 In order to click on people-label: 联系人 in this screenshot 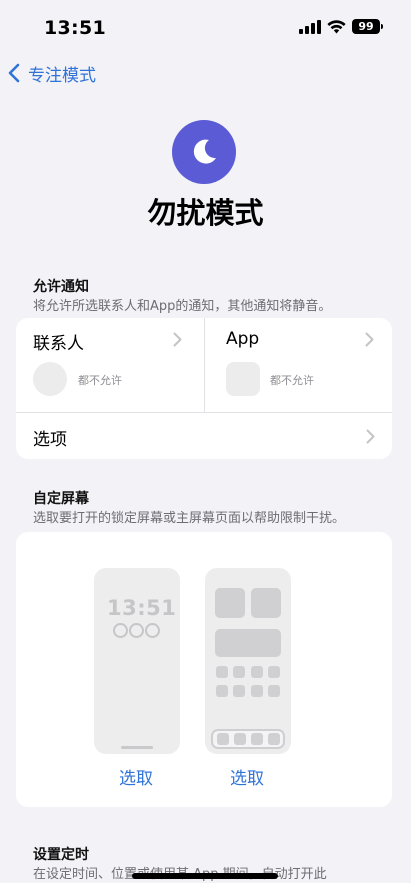, I will do `click(58, 344)`.